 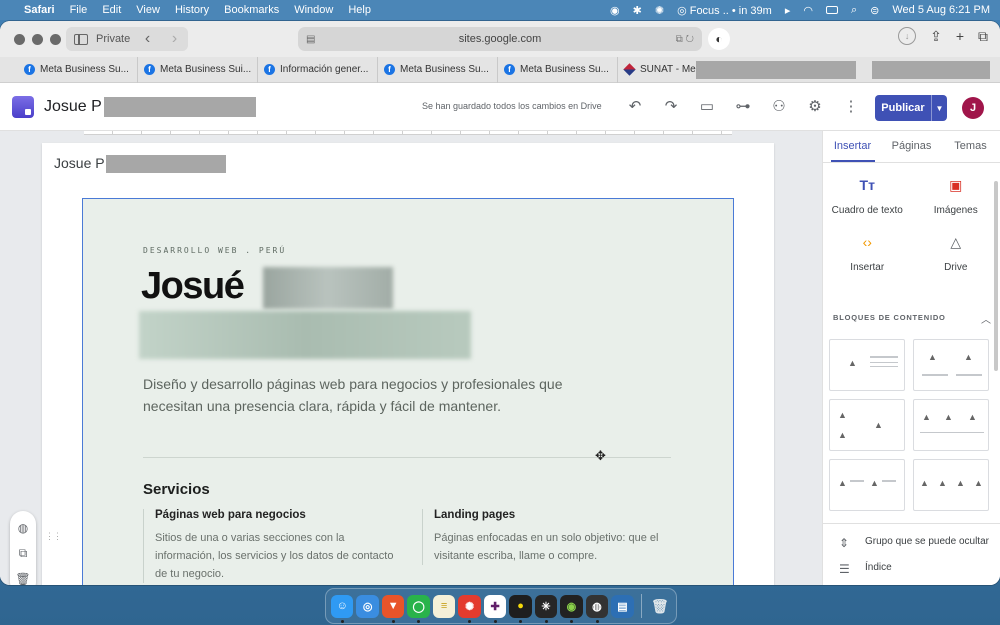 I want to click on menu-bookmarks: Bookmarks, so click(x=251, y=10).